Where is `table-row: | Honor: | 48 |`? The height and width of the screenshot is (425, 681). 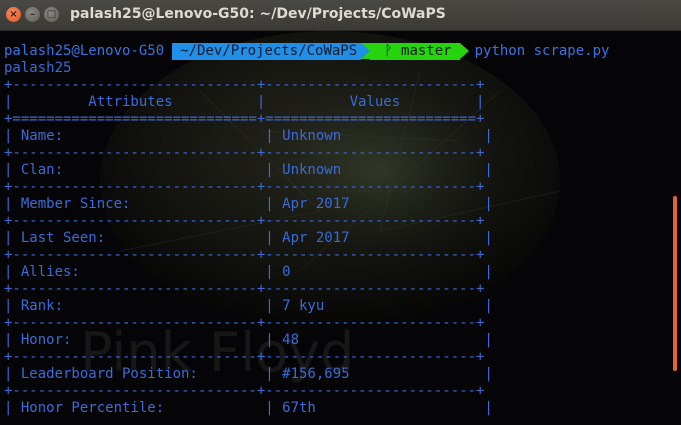
table-row: | Honor: | 48 | is located at coordinates (248, 340).